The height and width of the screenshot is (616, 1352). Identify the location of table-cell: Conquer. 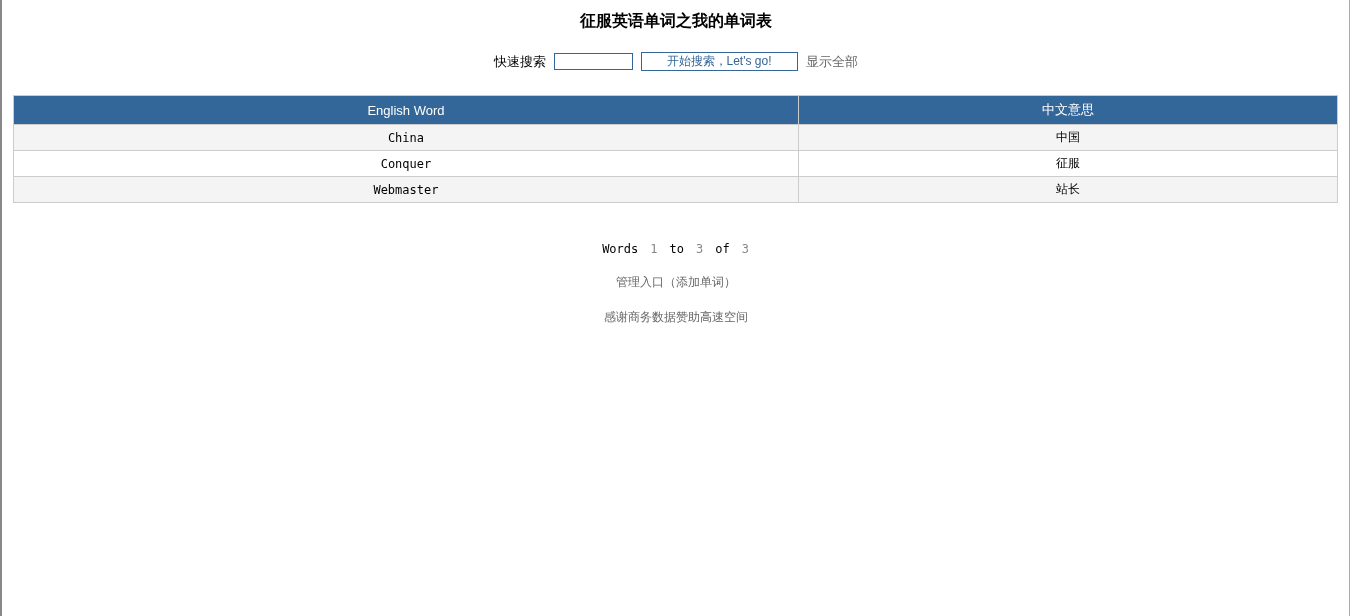
(406, 163).